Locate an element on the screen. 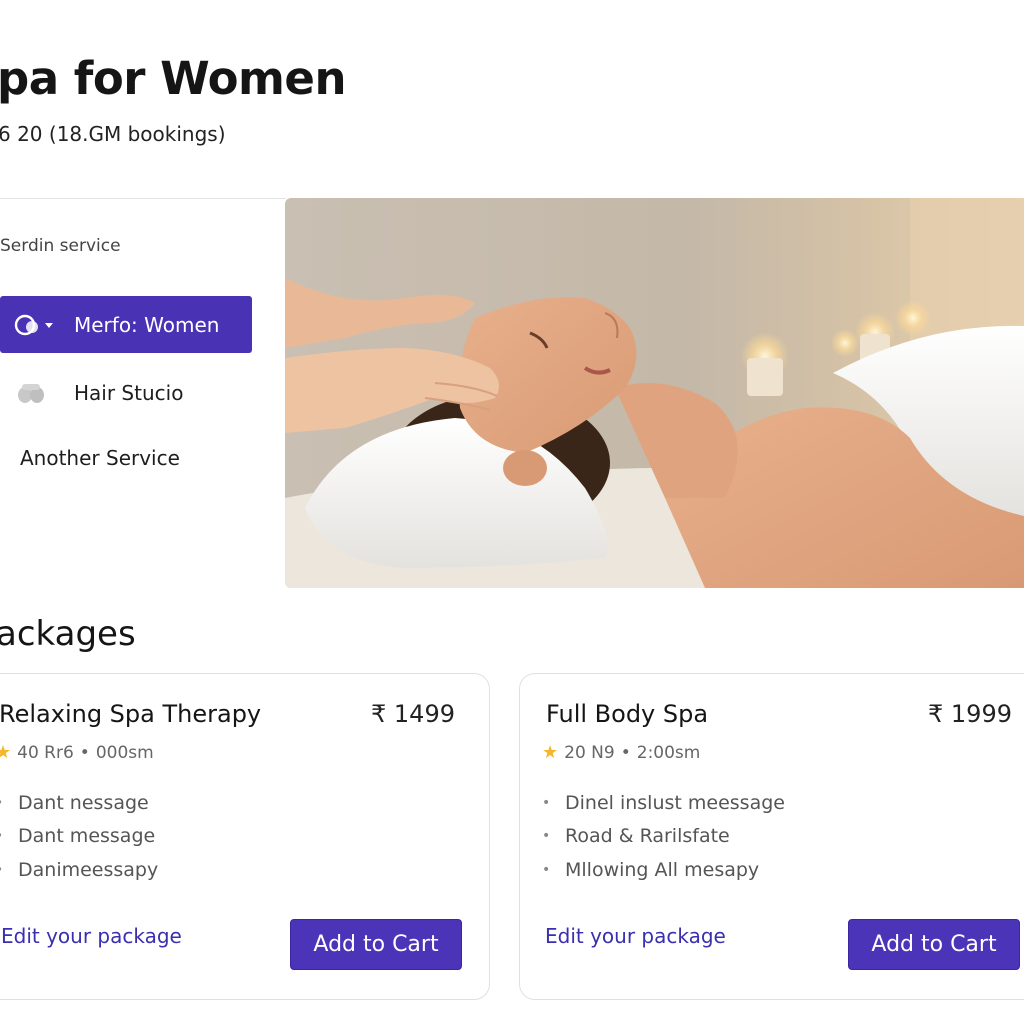 The height and width of the screenshot is (1024, 1024). spa-icon is located at coordinates (43, 325).